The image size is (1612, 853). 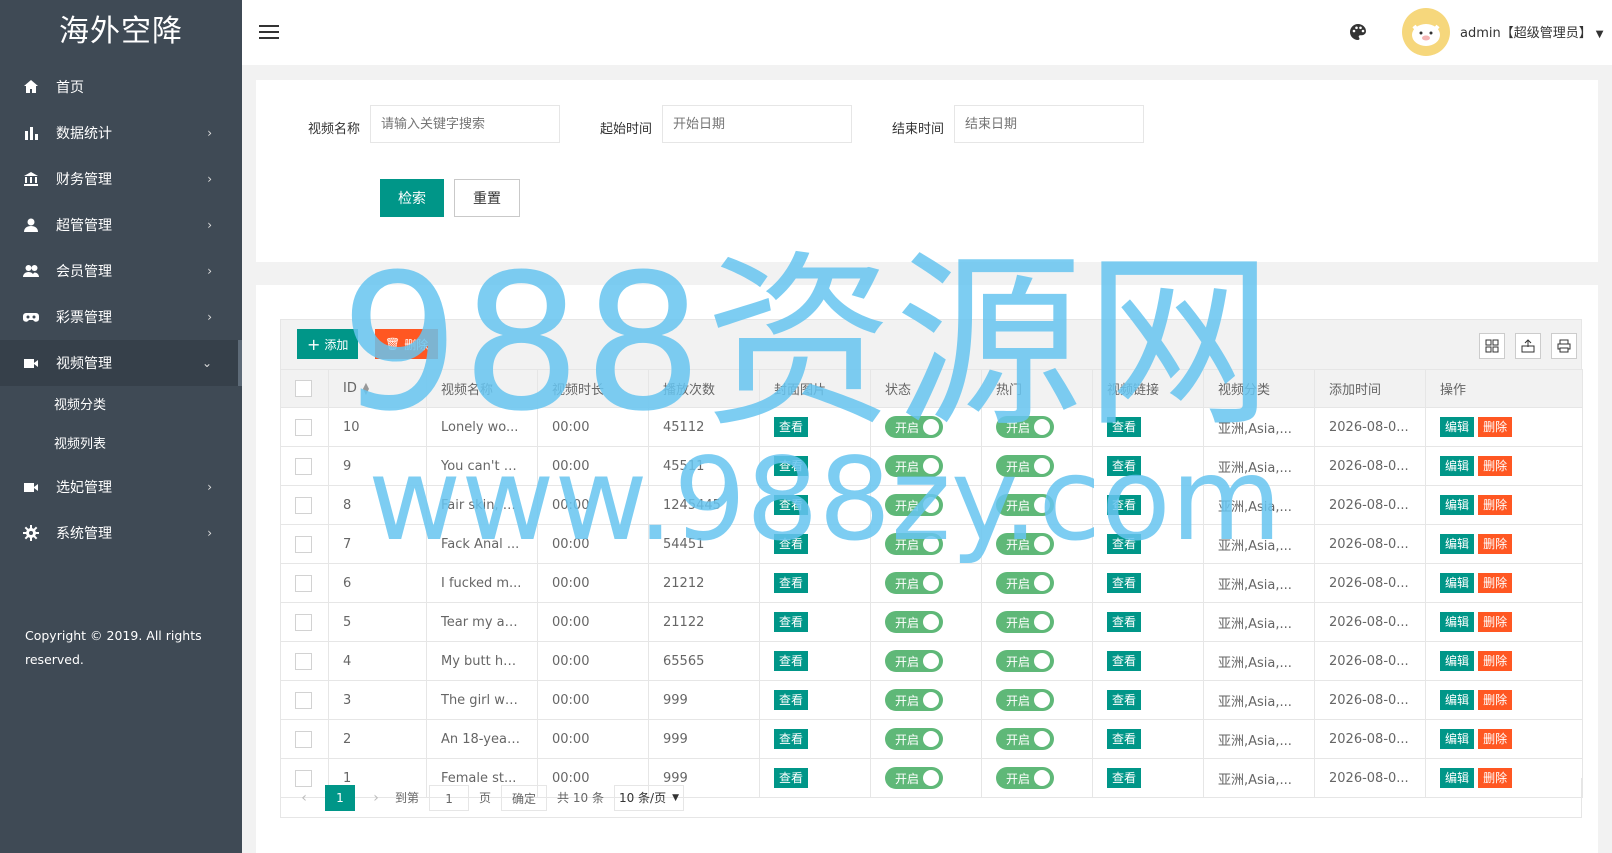 What do you see at coordinates (1358, 32) in the screenshot?
I see `theme-palette-icon` at bounding box center [1358, 32].